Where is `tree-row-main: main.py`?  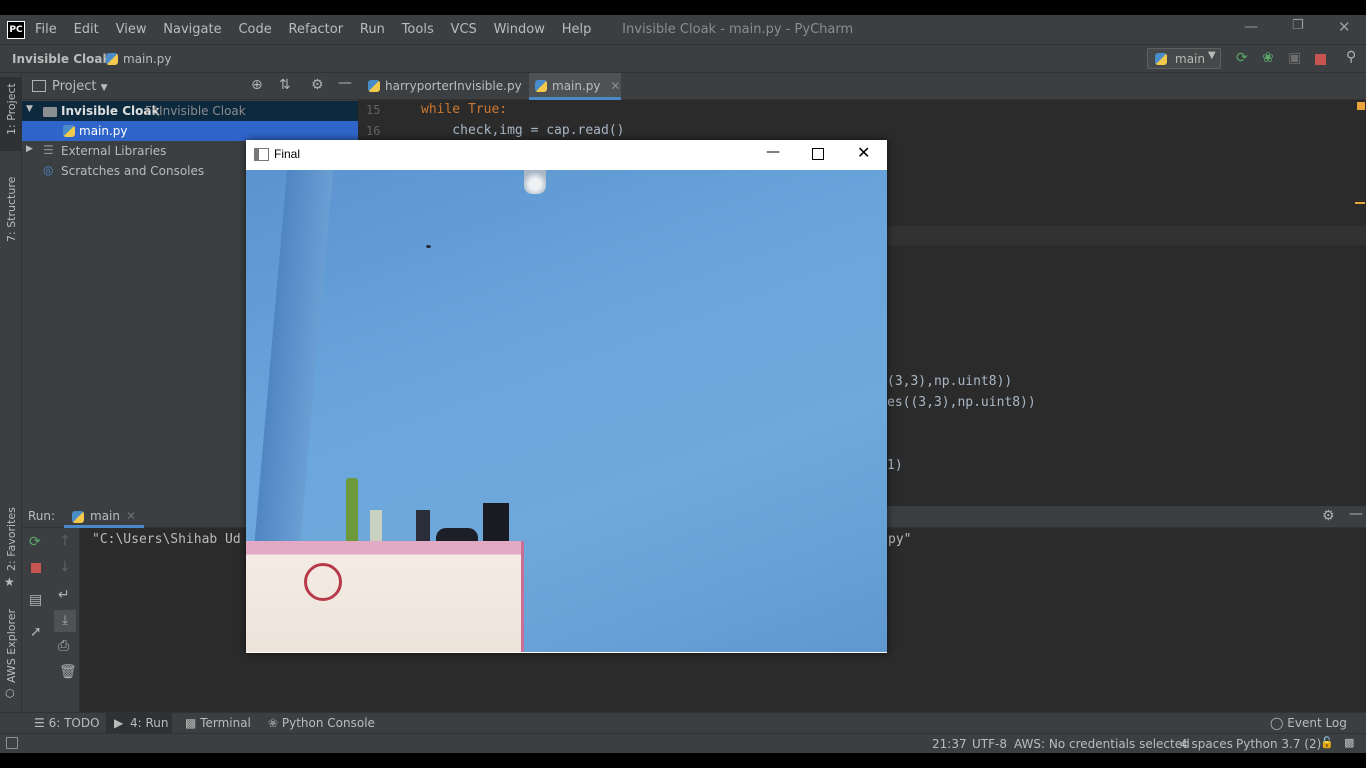 tree-row-main: main.py is located at coordinates (190, 131).